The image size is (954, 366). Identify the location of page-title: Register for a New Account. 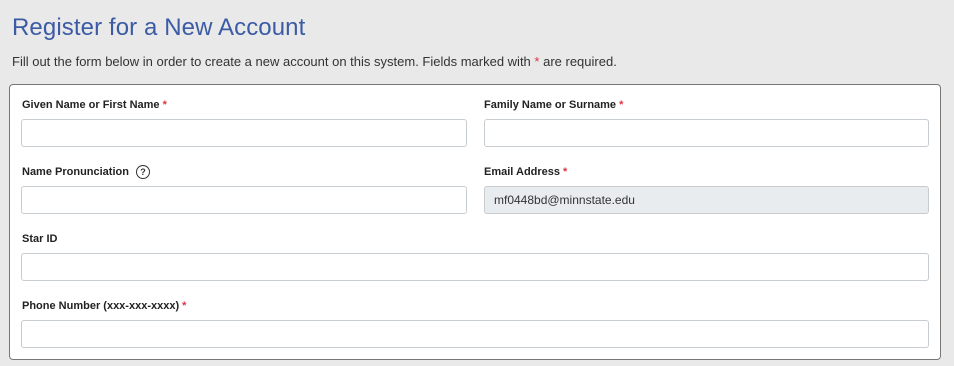
(159, 27).